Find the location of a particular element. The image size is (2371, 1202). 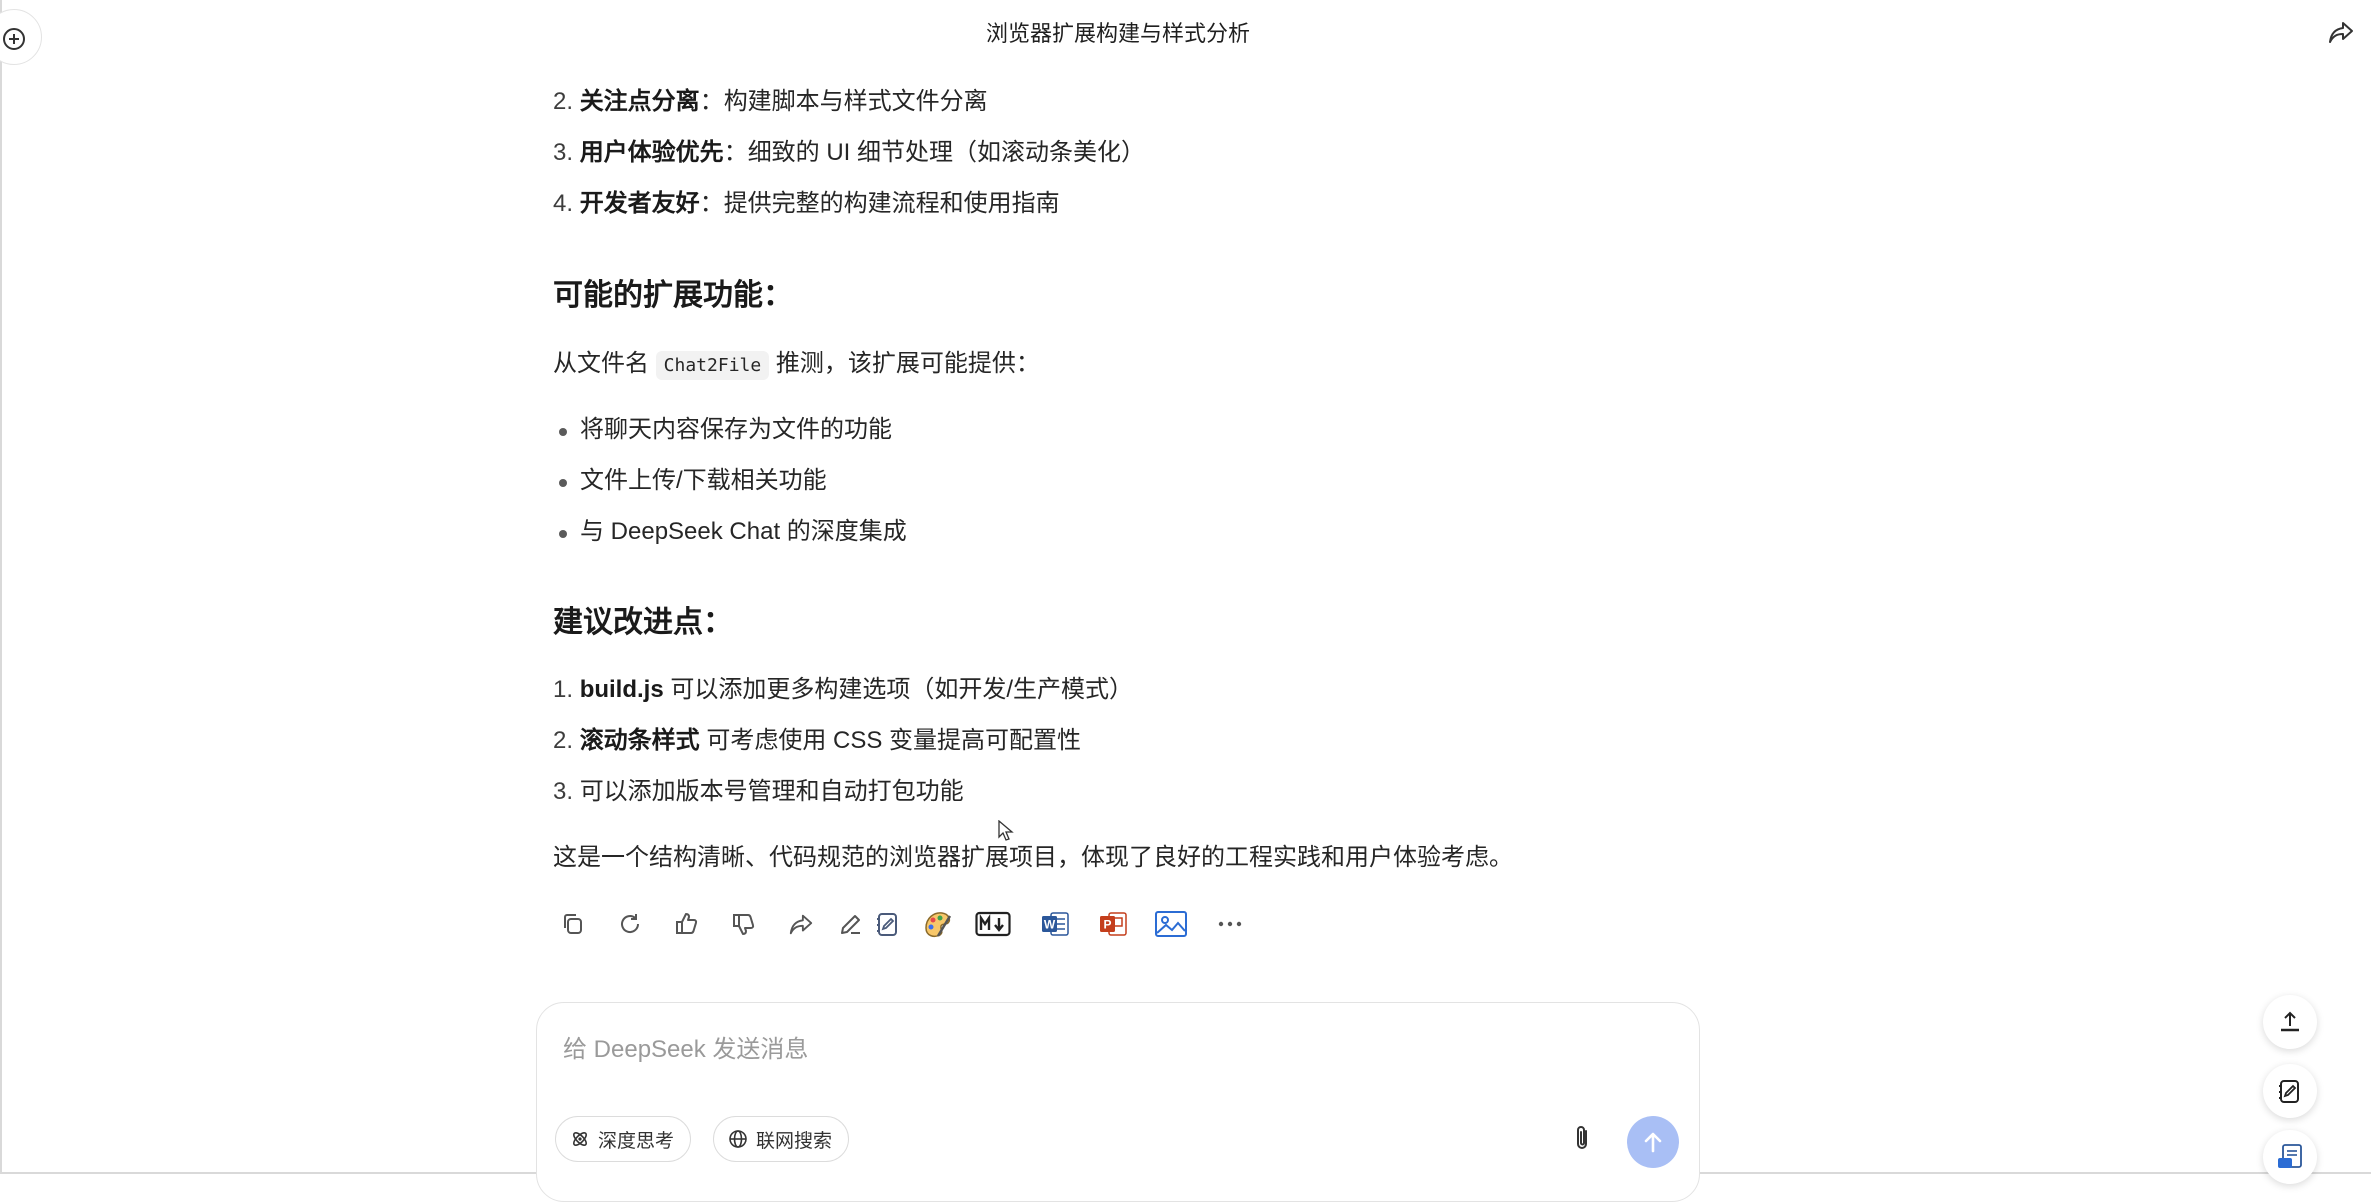

svg-text: W is located at coordinates (1050, 925).